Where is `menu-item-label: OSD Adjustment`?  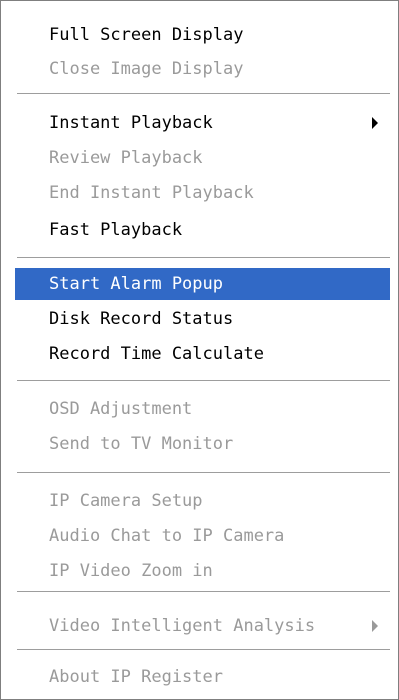 menu-item-label: OSD Adjustment is located at coordinates (121, 409).